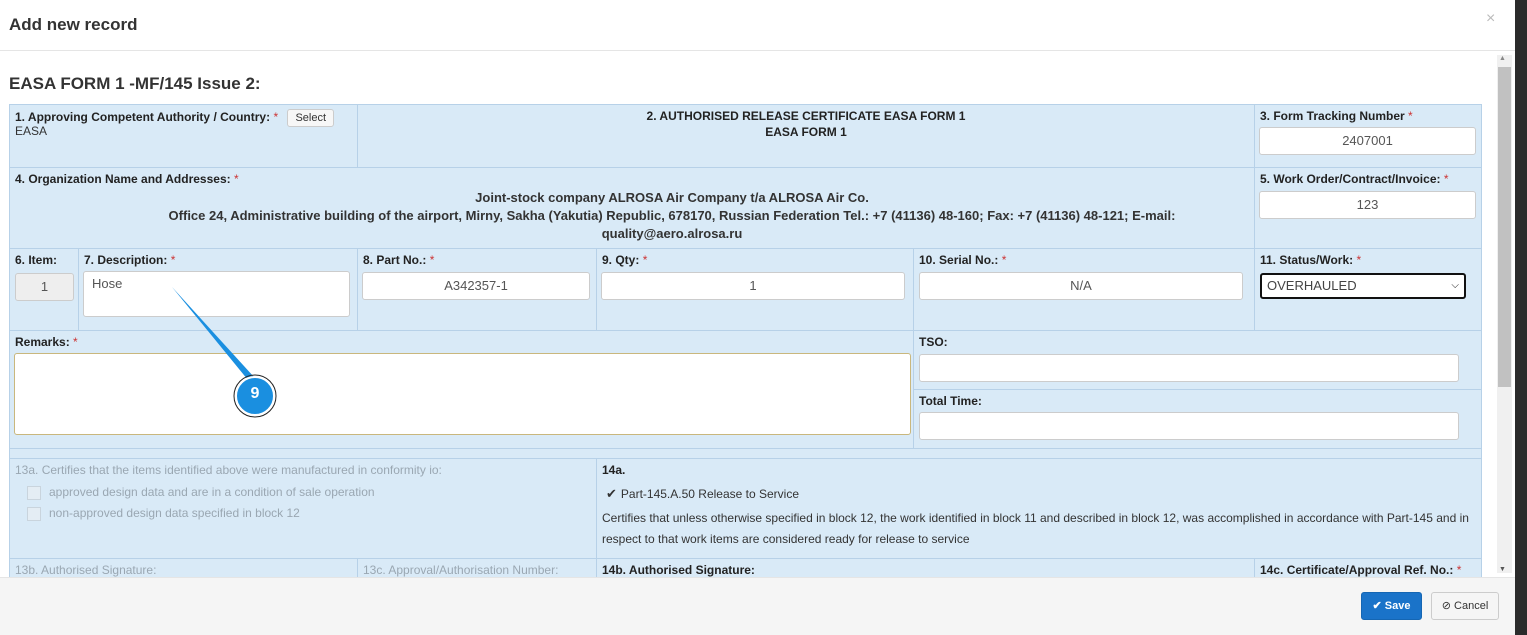  I want to click on block-11: 11. Status/Work: * OVERHAULED ⌵, so click(1368, 289).